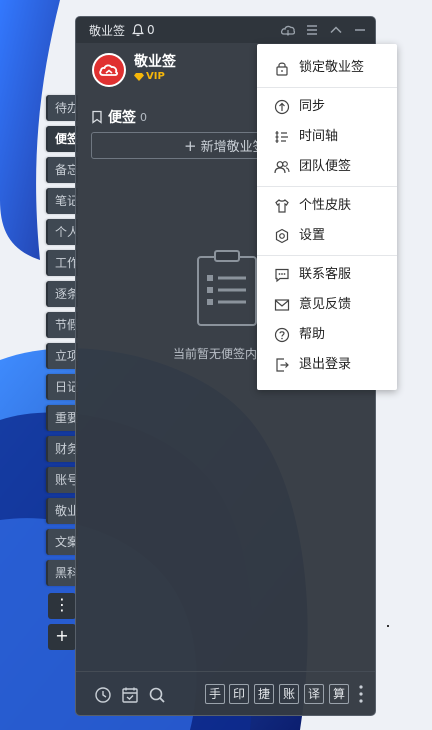 The height and width of the screenshot is (730, 432). Describe the element at coordinates (282, 365) in the screenshot. I see `logout-icon` at that location.